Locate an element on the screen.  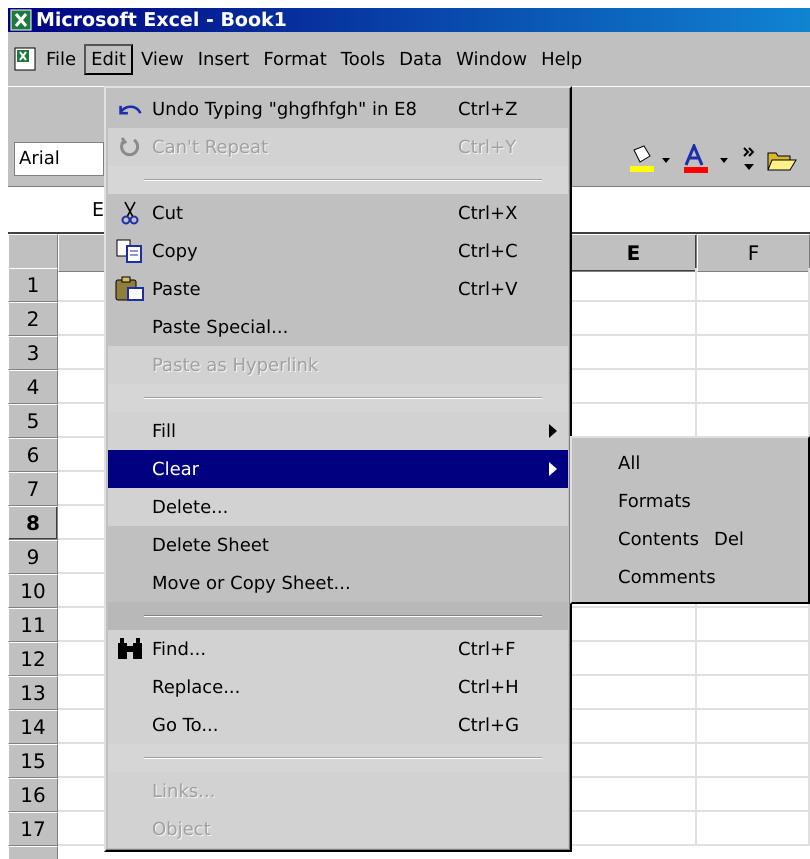
column-header: E is located at coordinates (633, 253).